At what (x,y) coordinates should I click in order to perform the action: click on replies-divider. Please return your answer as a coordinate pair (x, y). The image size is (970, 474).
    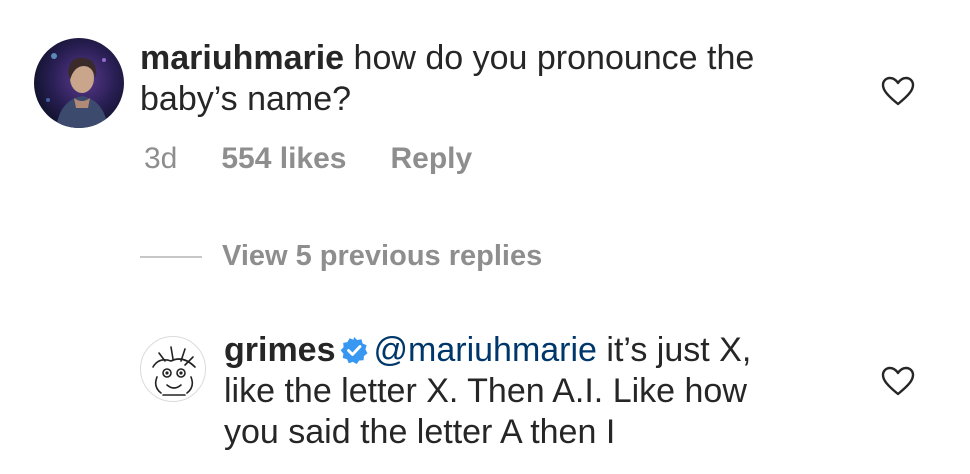
    Looking at the image, I should click on (171, 256).